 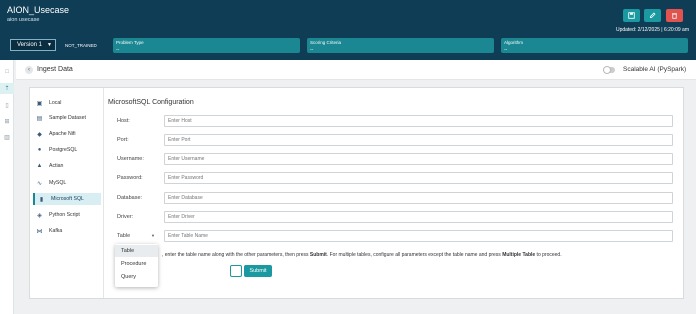 I want to click on source-label: Microsoft SQL, so click(x=67, y=199).